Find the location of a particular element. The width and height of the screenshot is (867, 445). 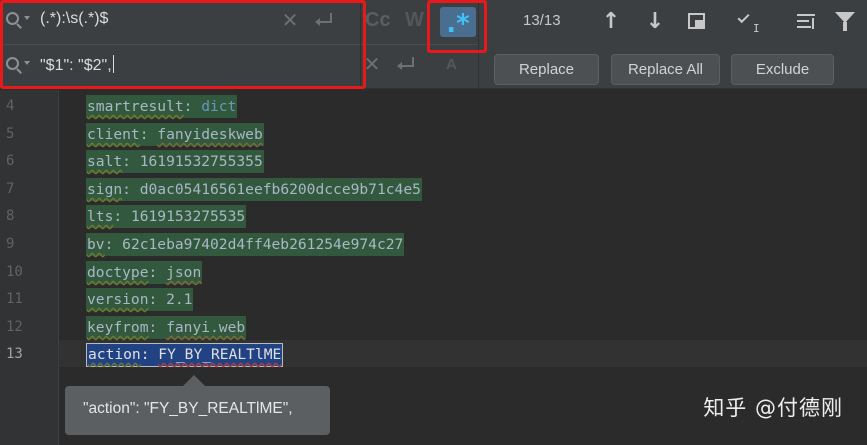

multiline-icon is located at coordinates (807, 22).